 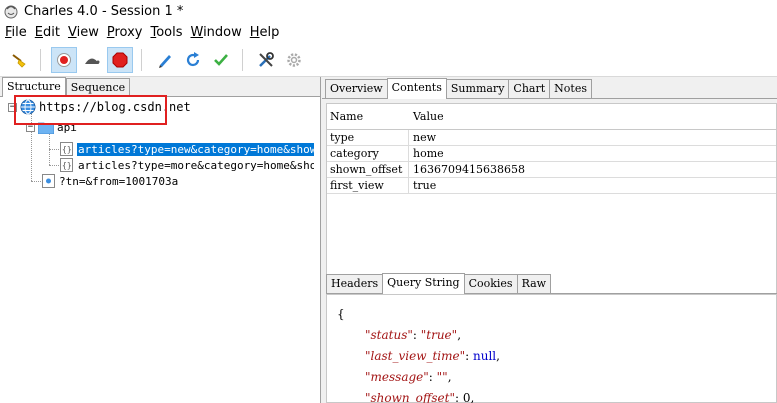 I want to click on cell-value: new, so click(x=425, y=137).